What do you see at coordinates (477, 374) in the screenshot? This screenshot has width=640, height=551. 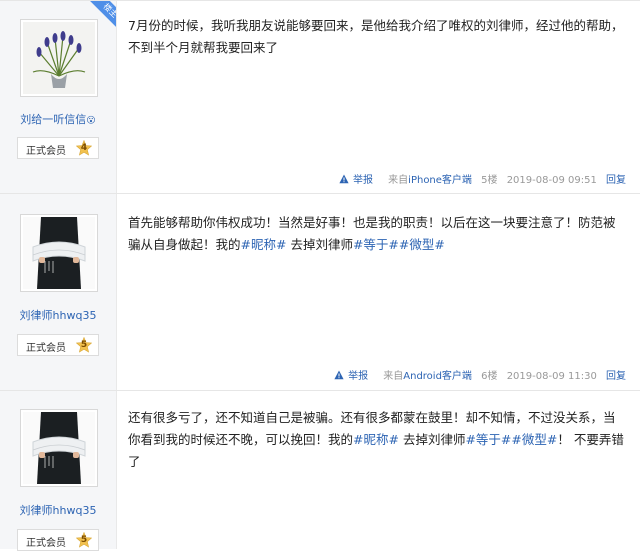 I see `post-meta: 举报 来自Android客户端 6楼 2019-08-09 11:30 回复` at bounding box center [477, 374].